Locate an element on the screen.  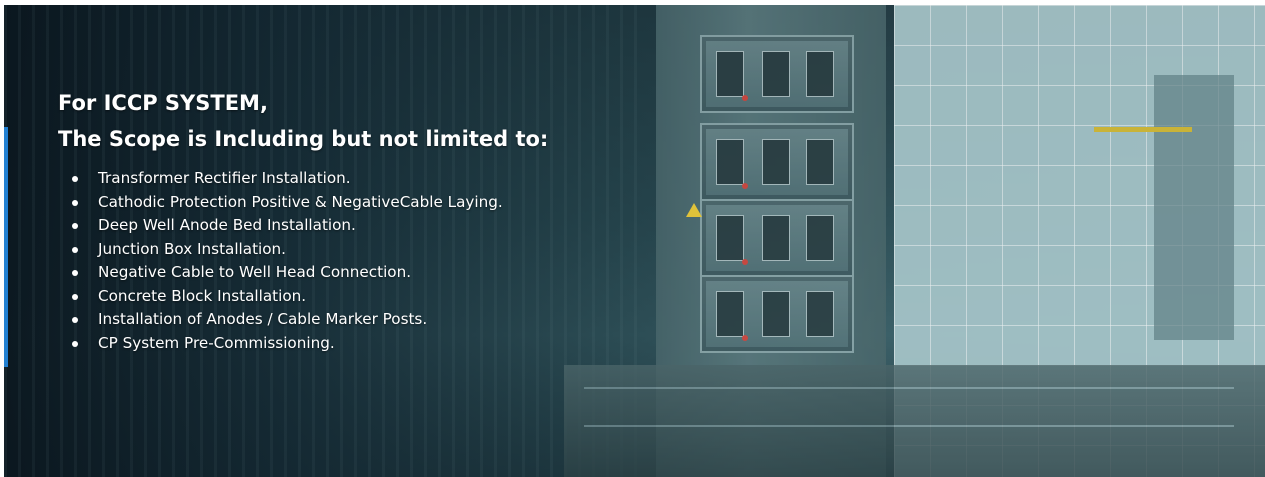
scope-list-item: Deep Well Anode Bed Installation. is located at coordinates (303, 226).